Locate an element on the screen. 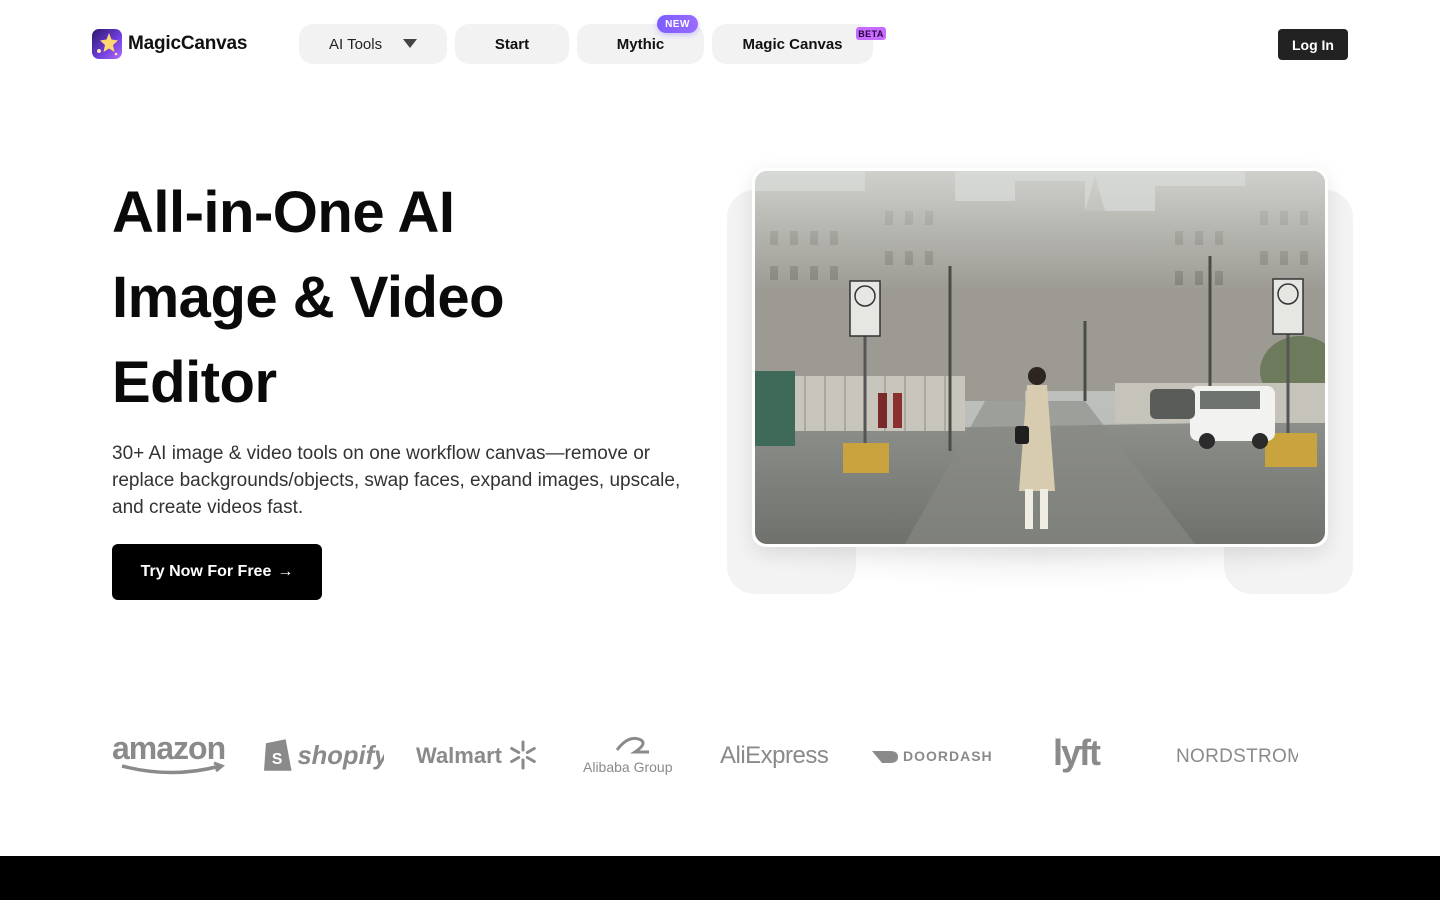 The image size is (1440, 900). hero-title-line-3: Editor is located at coordinates (194, 382).